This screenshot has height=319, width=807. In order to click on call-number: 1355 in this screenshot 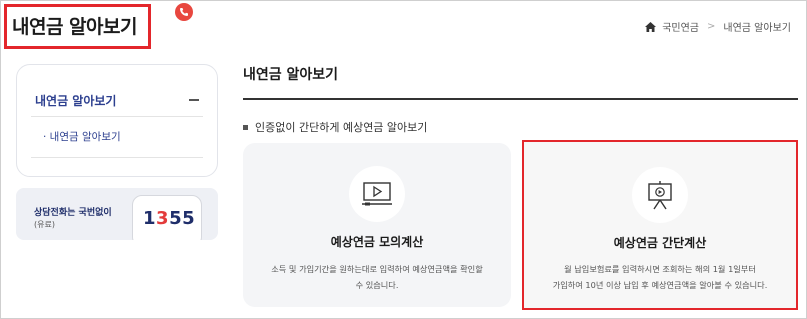, I will do `click(169, 218)`.